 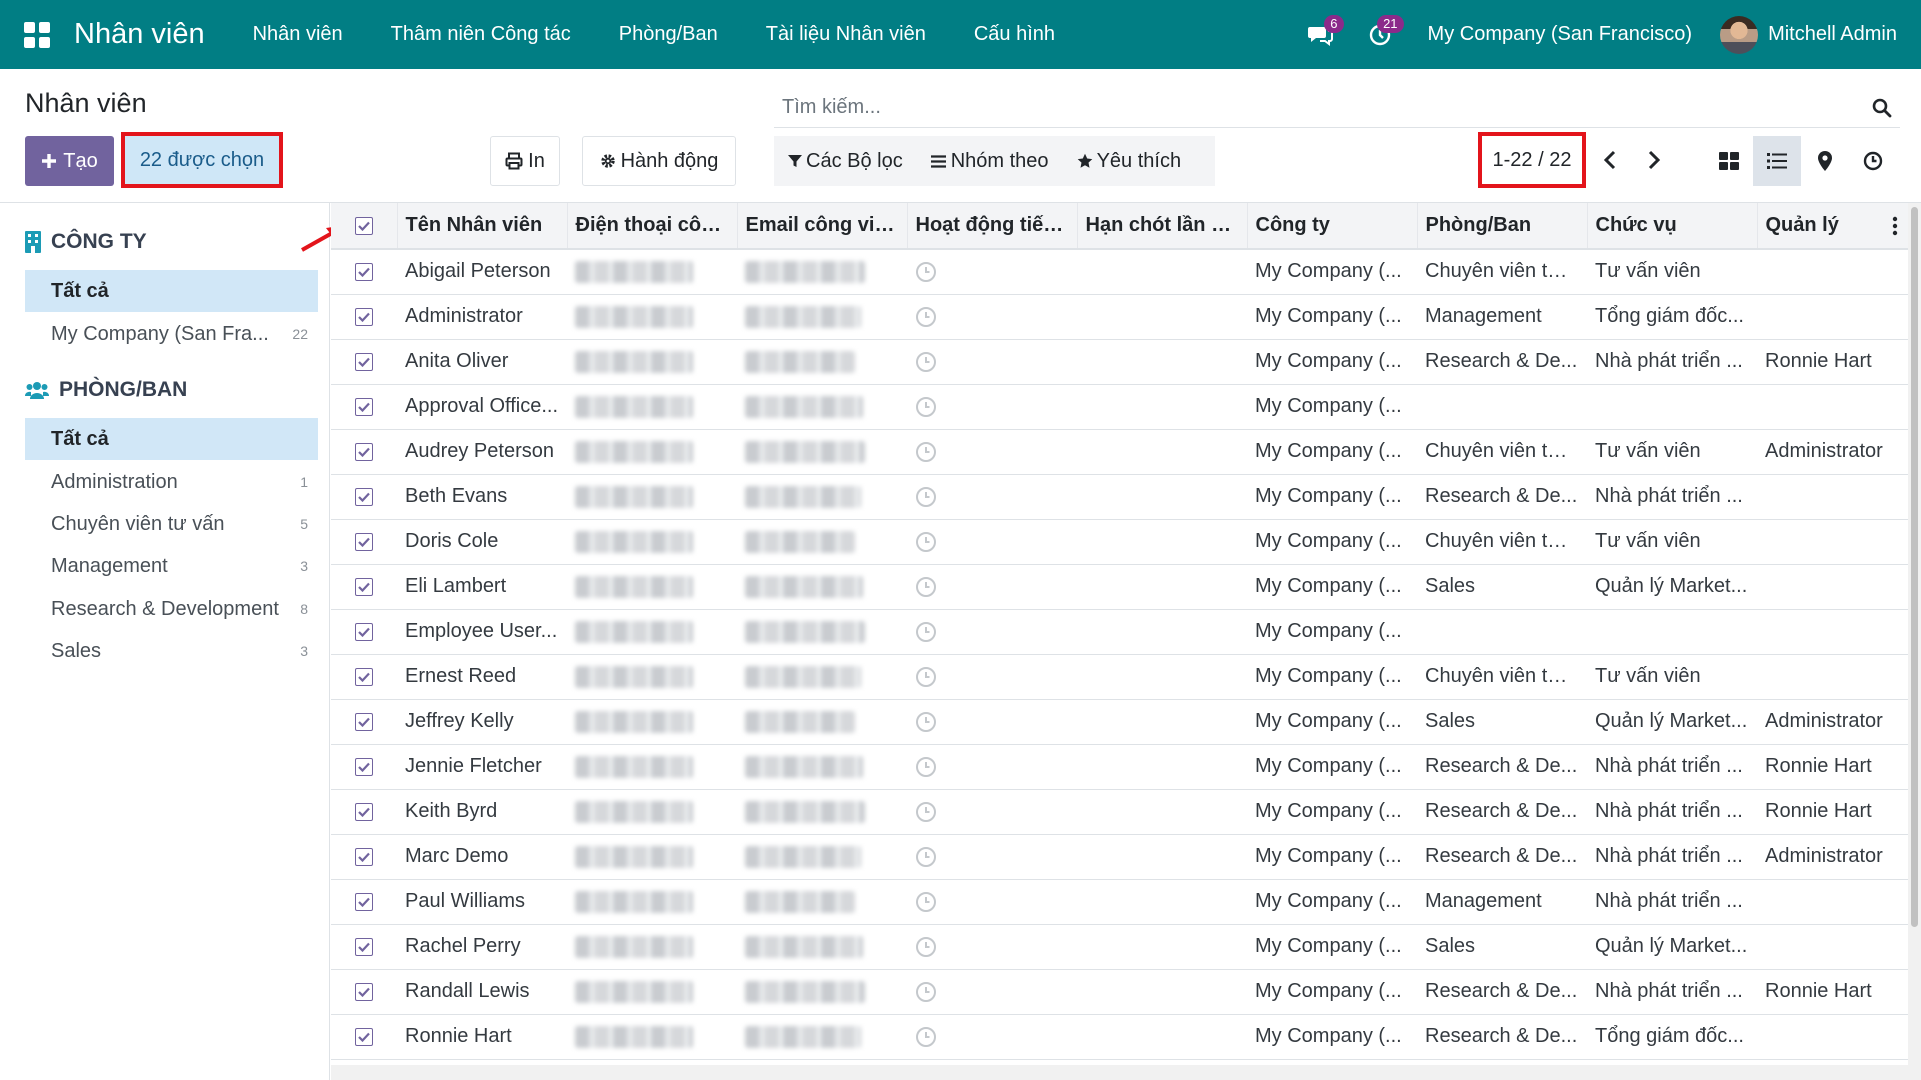 I want to click on department-cell: Sales, so click(x=1502, y=946).